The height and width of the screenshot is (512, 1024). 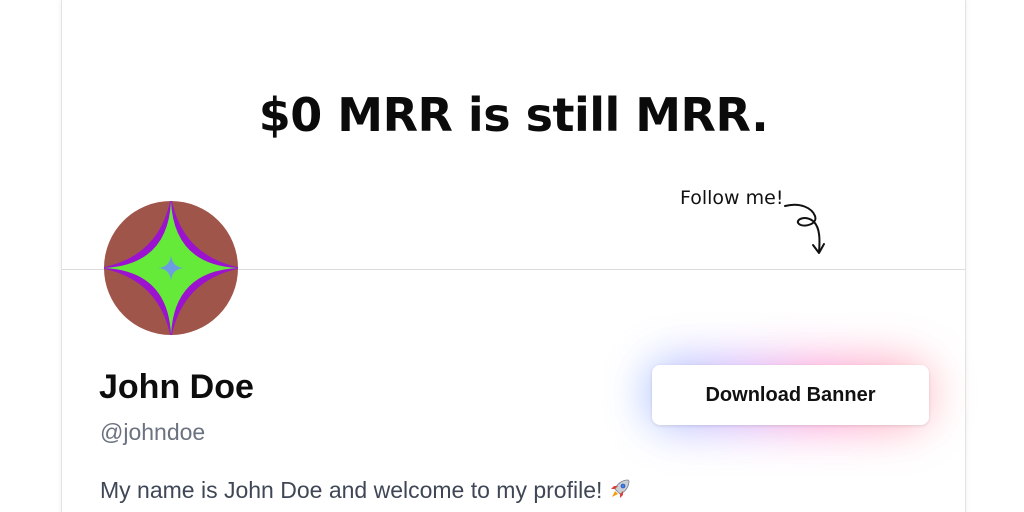 What do you see at coordinates (620, 488) in the screenshot?
I see `rocket-icon` at bounding box center [620, 488].